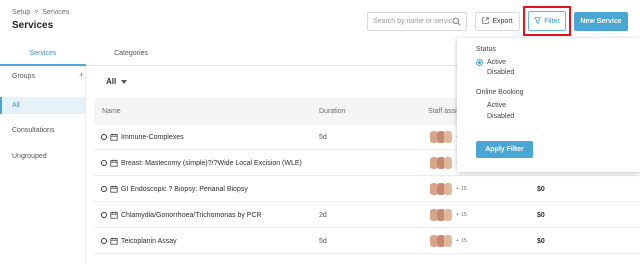 The width and height of the screenshot is (640, 264). Describe the element at coordinates (552, 21) in the screenshot. I see `filter-label: Filter` at that location.